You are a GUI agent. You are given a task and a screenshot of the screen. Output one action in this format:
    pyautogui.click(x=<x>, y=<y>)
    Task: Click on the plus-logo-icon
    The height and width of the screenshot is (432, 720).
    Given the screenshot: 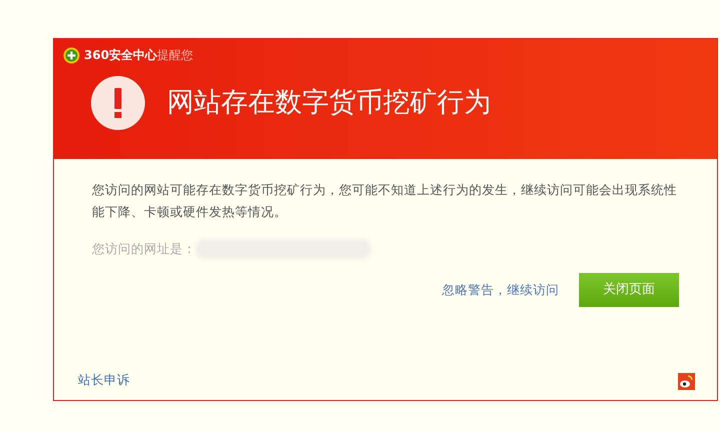 What is the action you would take?
    pyautogui.click(x=71, y=55)
    